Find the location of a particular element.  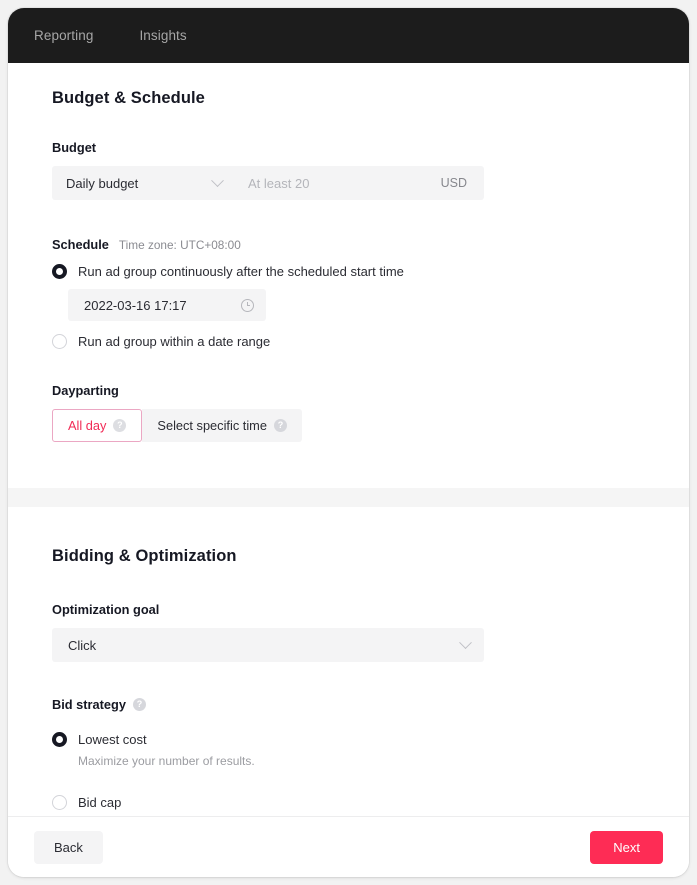

dayparting-option-specific-time: Select specific time ? is located at coordinates (222, 425).